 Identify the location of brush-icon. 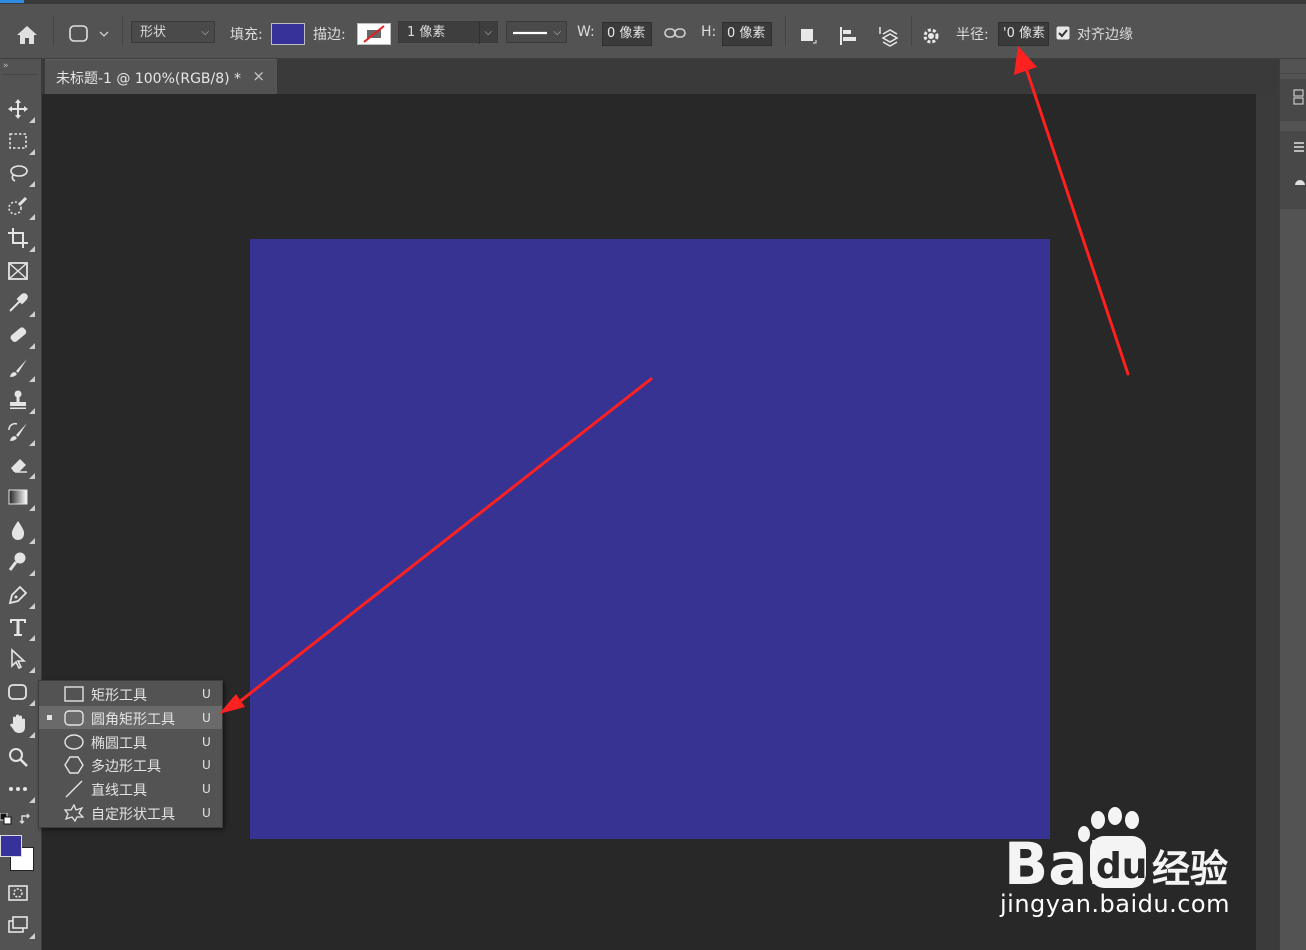
(18, 368).